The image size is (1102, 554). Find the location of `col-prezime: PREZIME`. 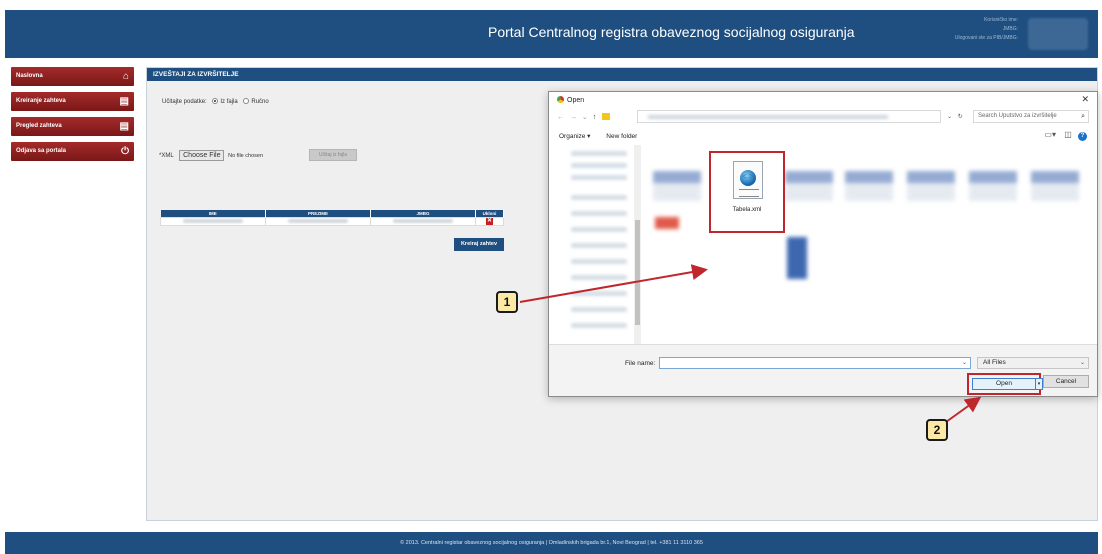

col-prezime: PREZIME is located at coordinates (318, 213).